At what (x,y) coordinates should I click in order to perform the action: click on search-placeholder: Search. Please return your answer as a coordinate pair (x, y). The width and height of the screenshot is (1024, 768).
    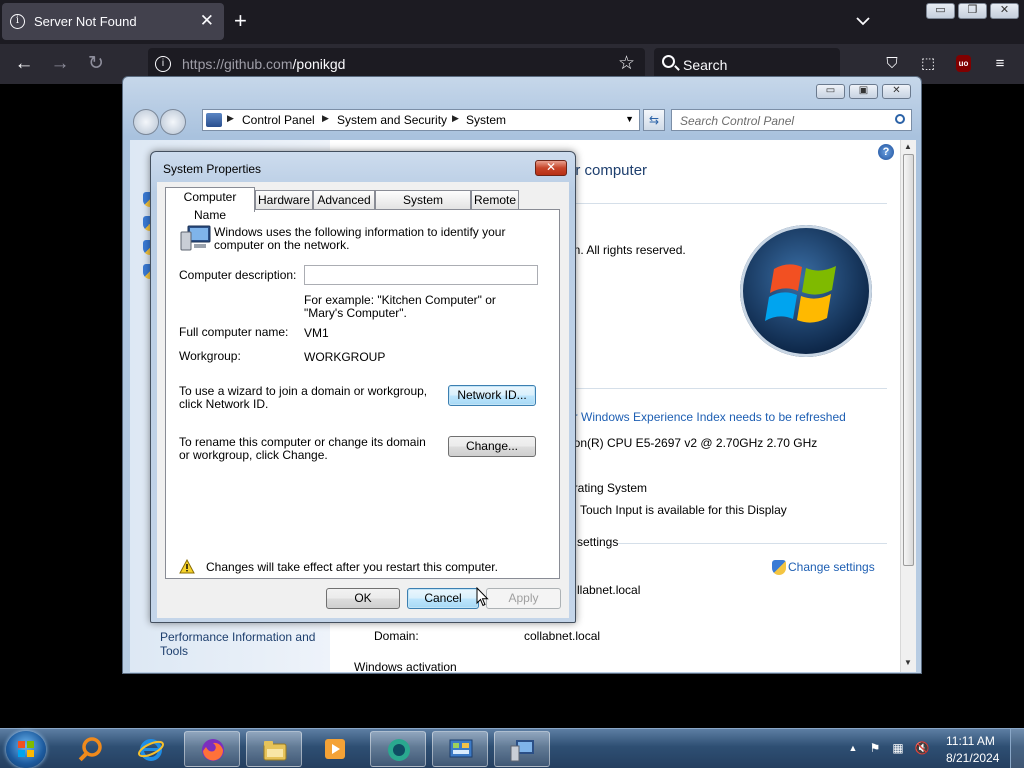
    Looking at the image, I should click on (705, 65).